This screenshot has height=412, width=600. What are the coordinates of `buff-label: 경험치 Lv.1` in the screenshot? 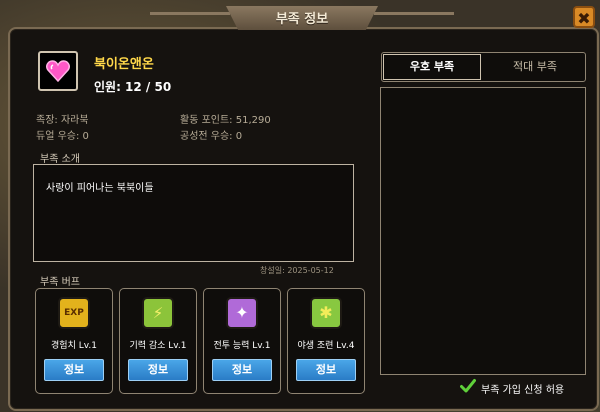 It's located at (74, 346).